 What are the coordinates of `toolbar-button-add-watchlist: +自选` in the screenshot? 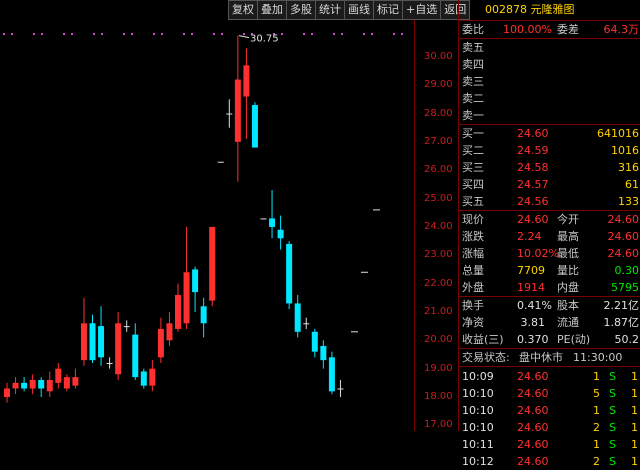 It's located at (422, 10).